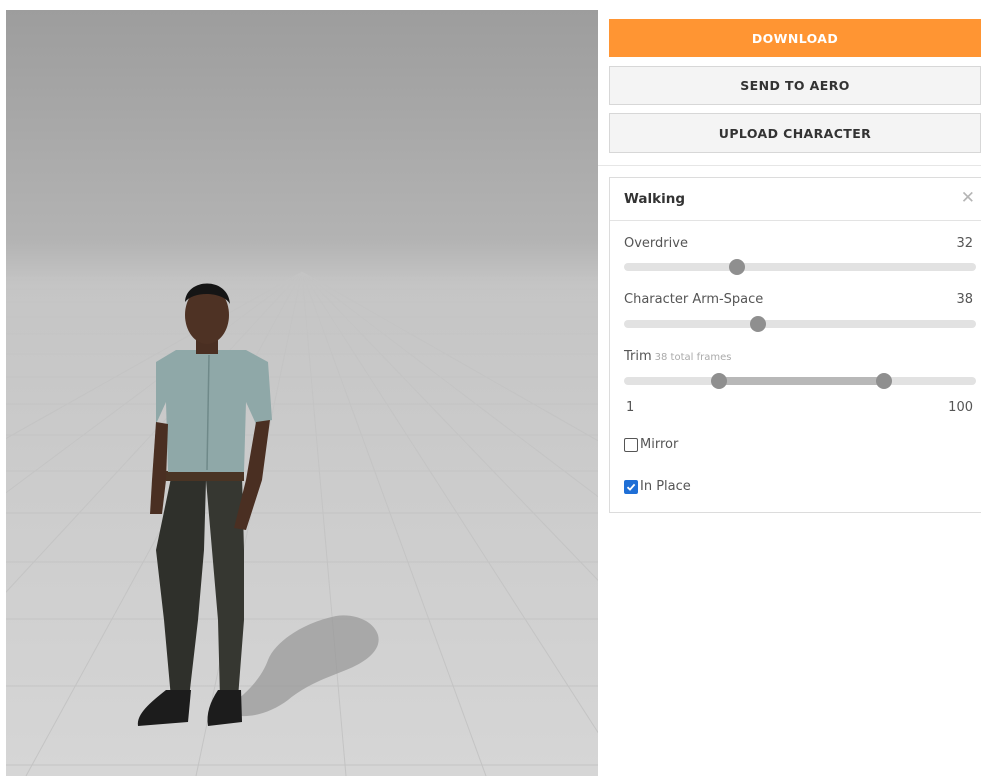 Image resolution: width=981 pixels, height=776 pixels. What do you see at coordinates (665, 486) in the screenshot?
I see `in-place-label: In Place` at bounding box center [665, 486].